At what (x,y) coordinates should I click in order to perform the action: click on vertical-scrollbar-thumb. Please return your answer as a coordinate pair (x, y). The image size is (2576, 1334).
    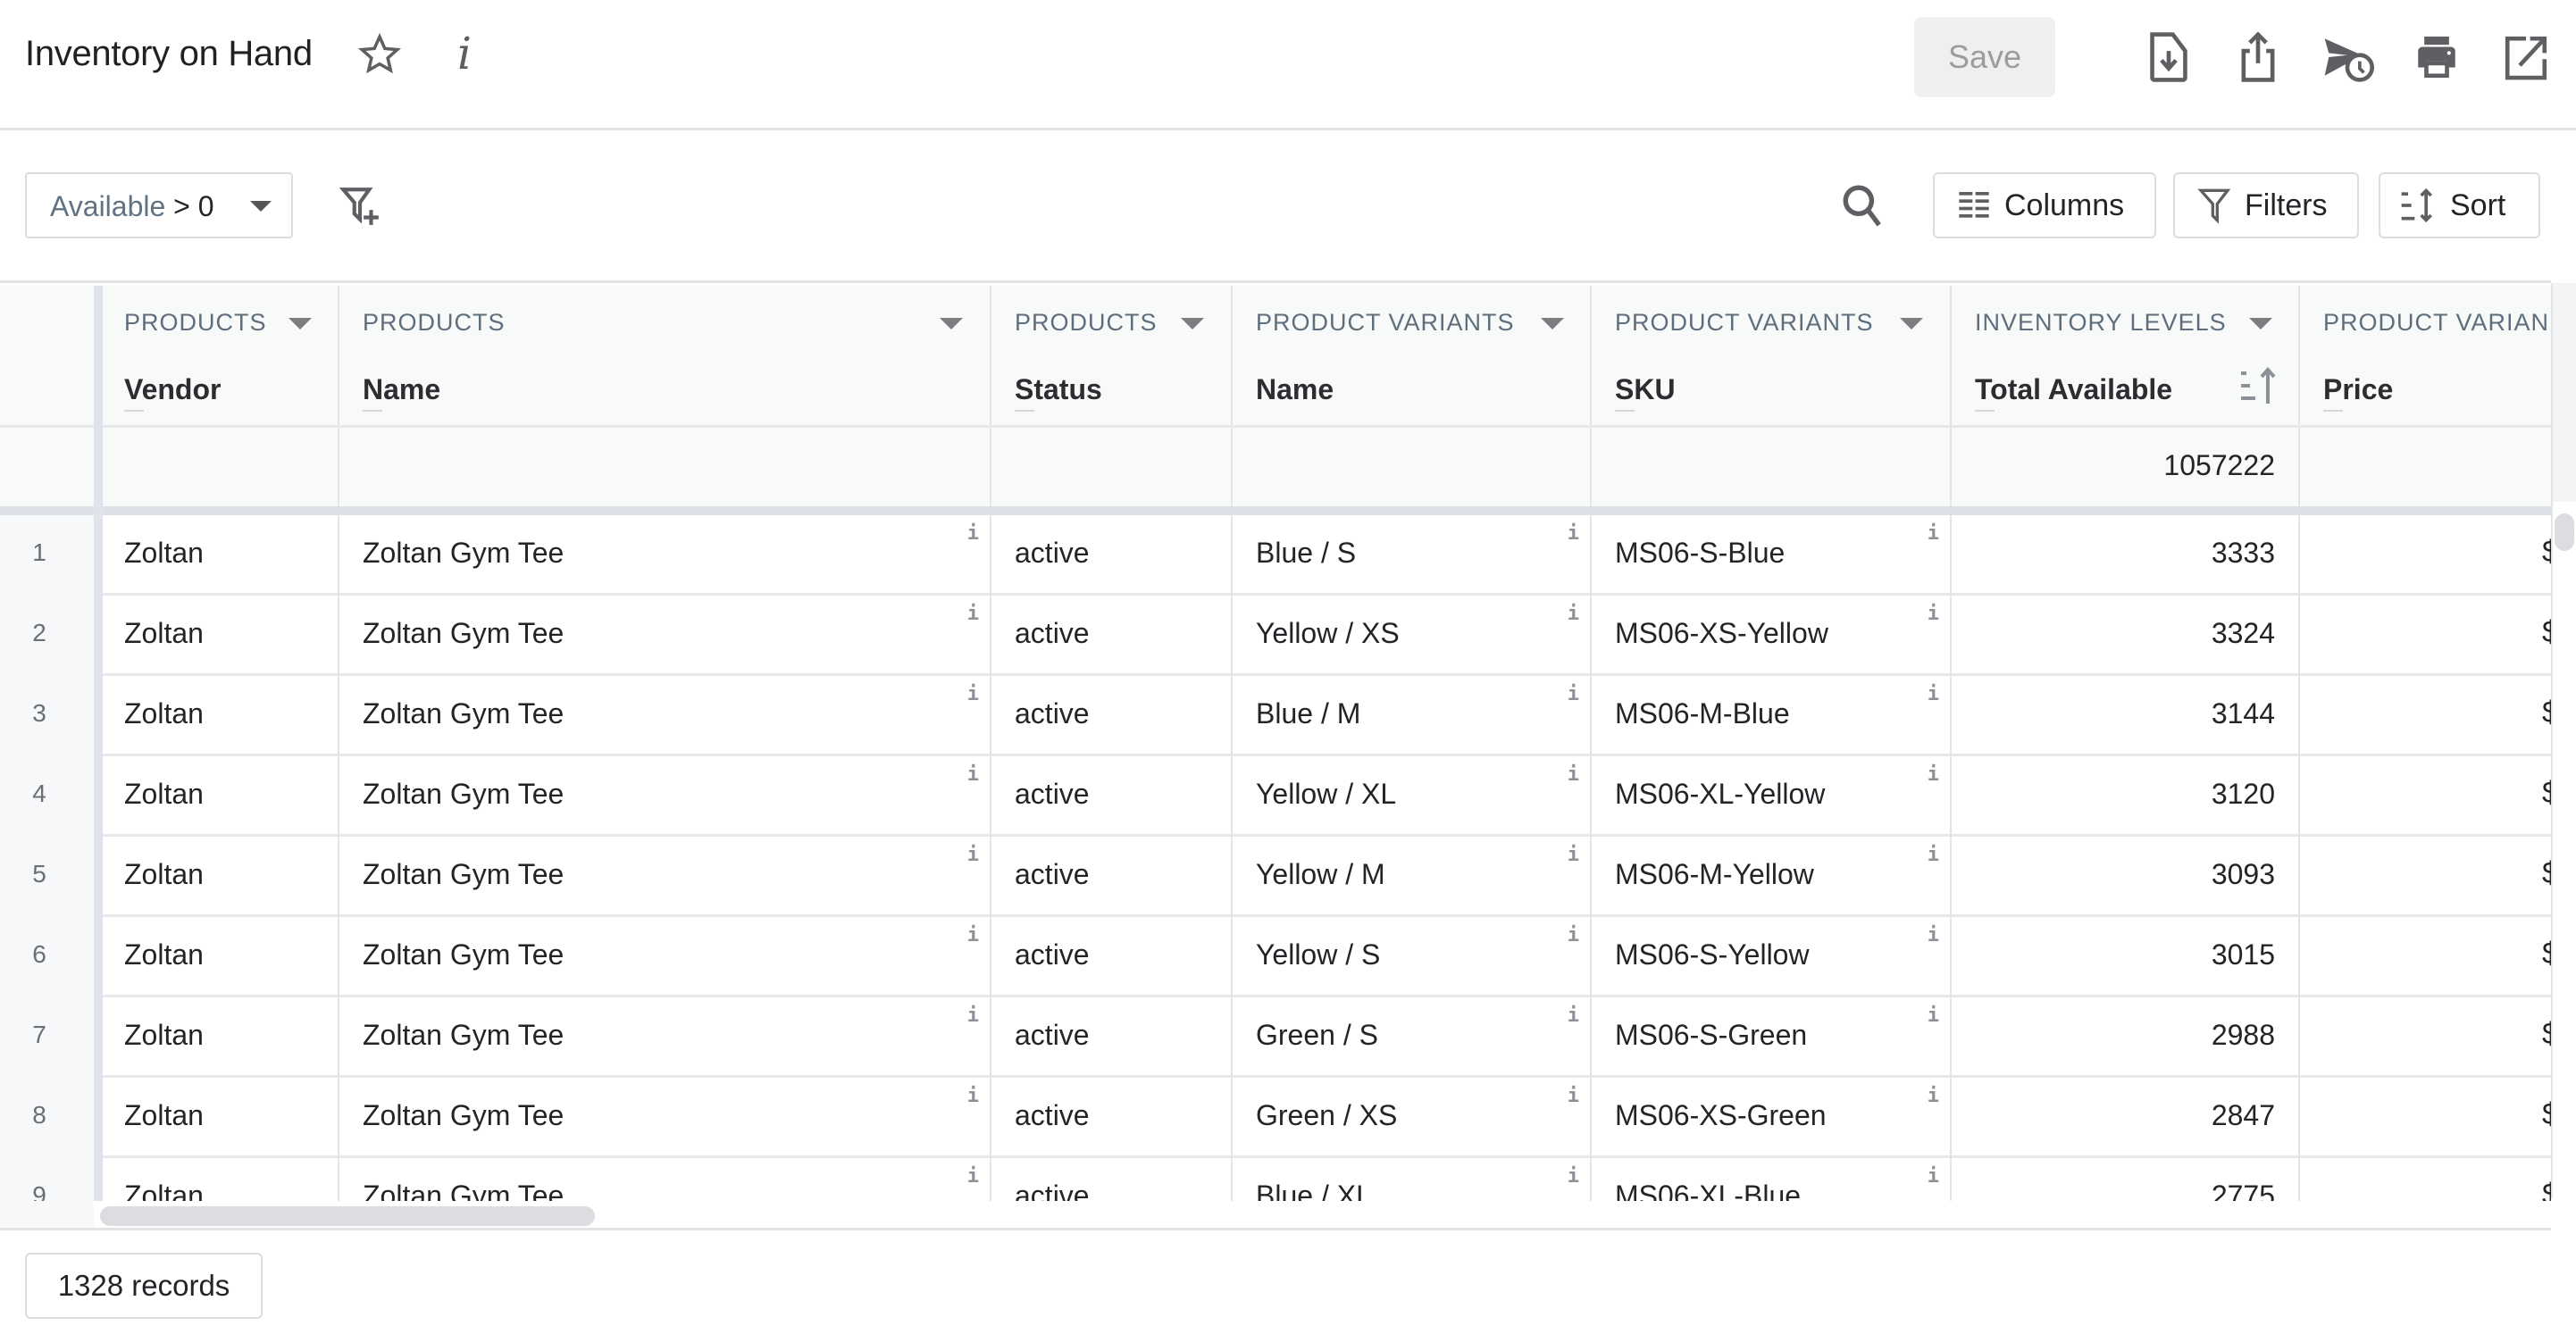
    Looking at the image, I should click on (2564, 532).